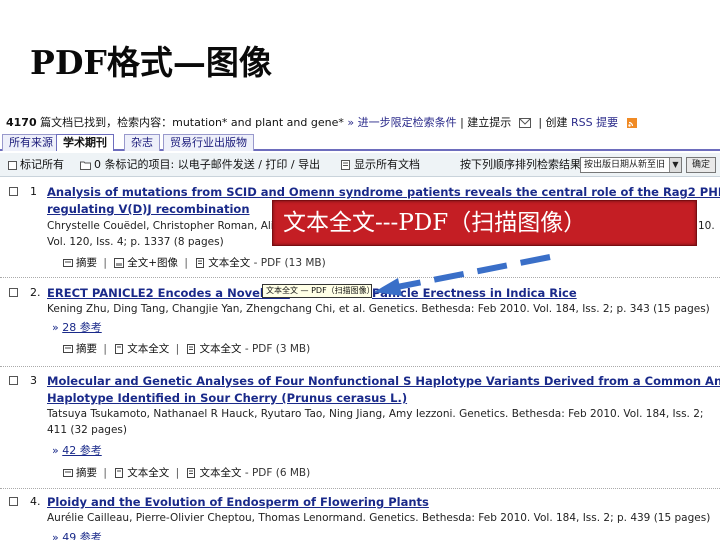 This screenshot has height=540, width=720. I want to click on document-icon, so click(345, 165).